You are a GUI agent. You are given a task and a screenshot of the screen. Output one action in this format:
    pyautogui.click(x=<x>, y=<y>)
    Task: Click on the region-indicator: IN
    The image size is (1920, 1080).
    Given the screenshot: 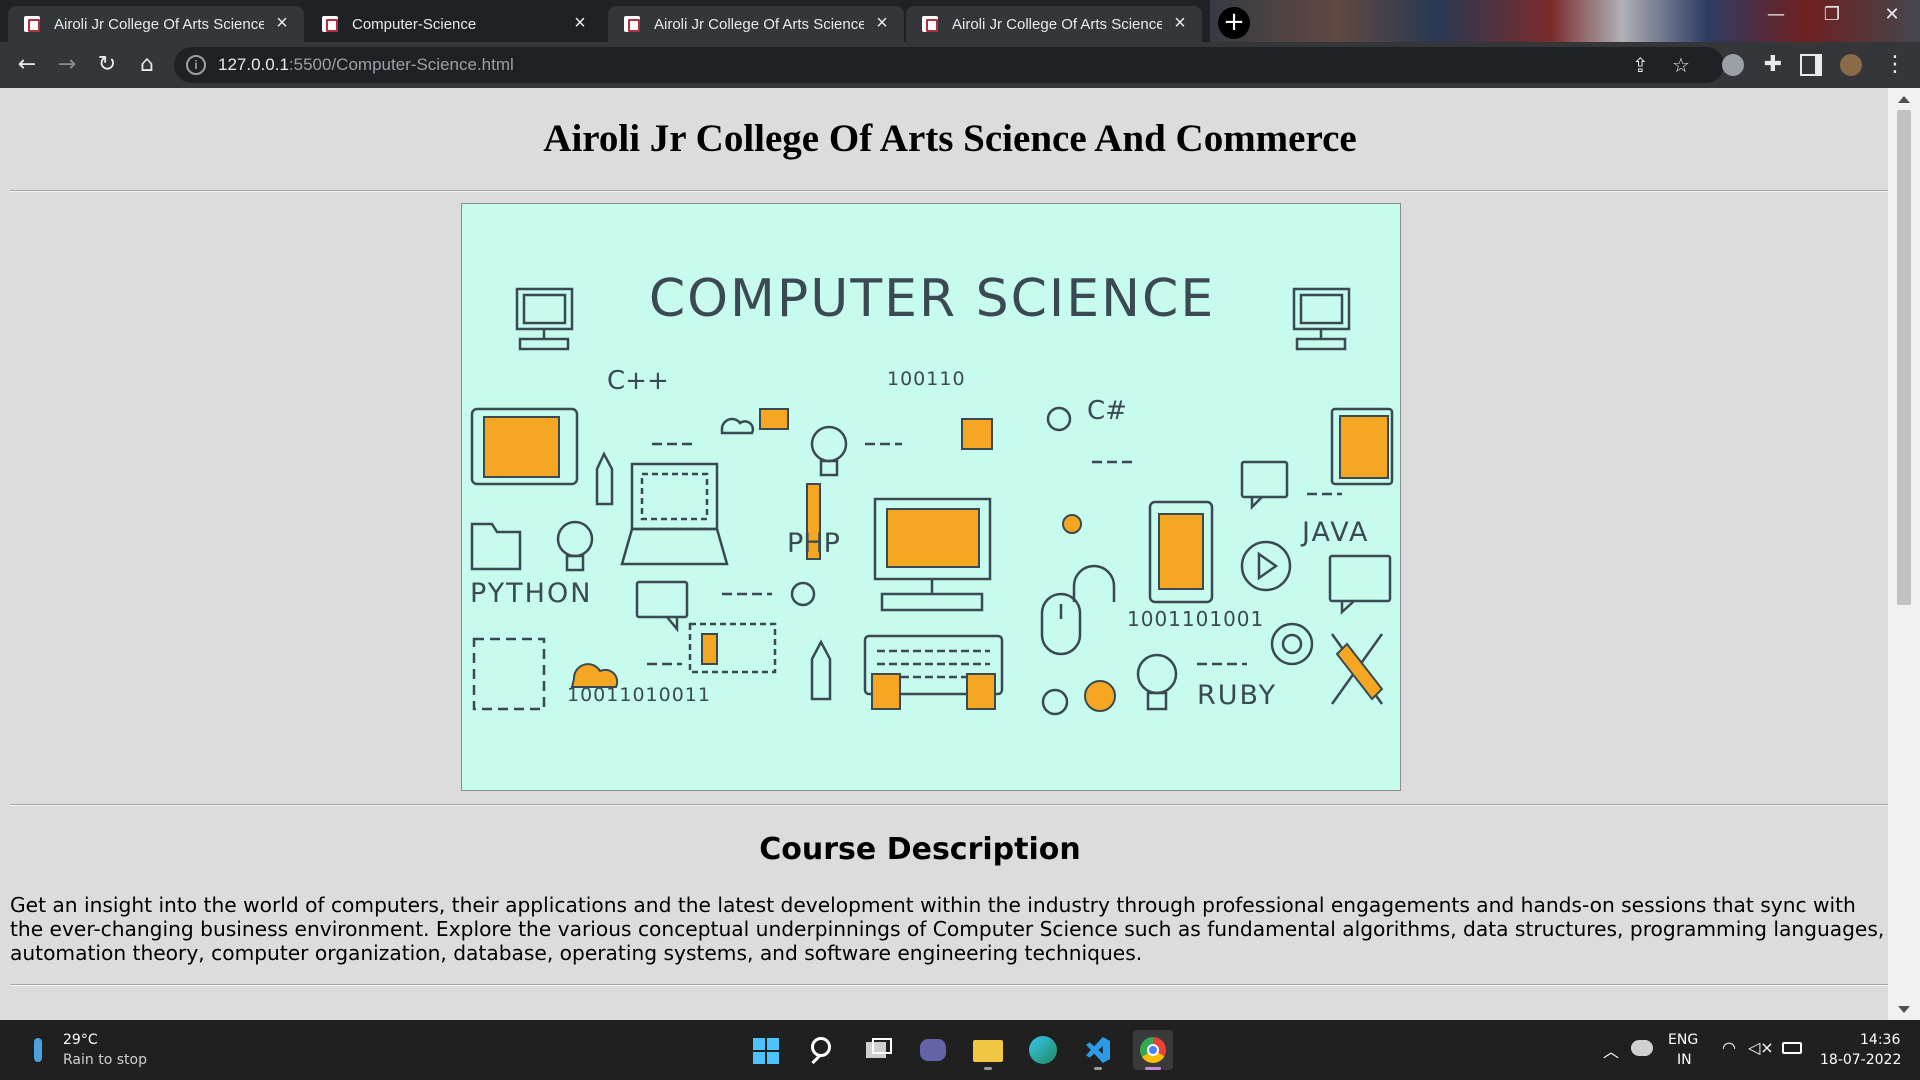 What is the action you would take?
    pyautogui.click(x=1684, y=1060)
    